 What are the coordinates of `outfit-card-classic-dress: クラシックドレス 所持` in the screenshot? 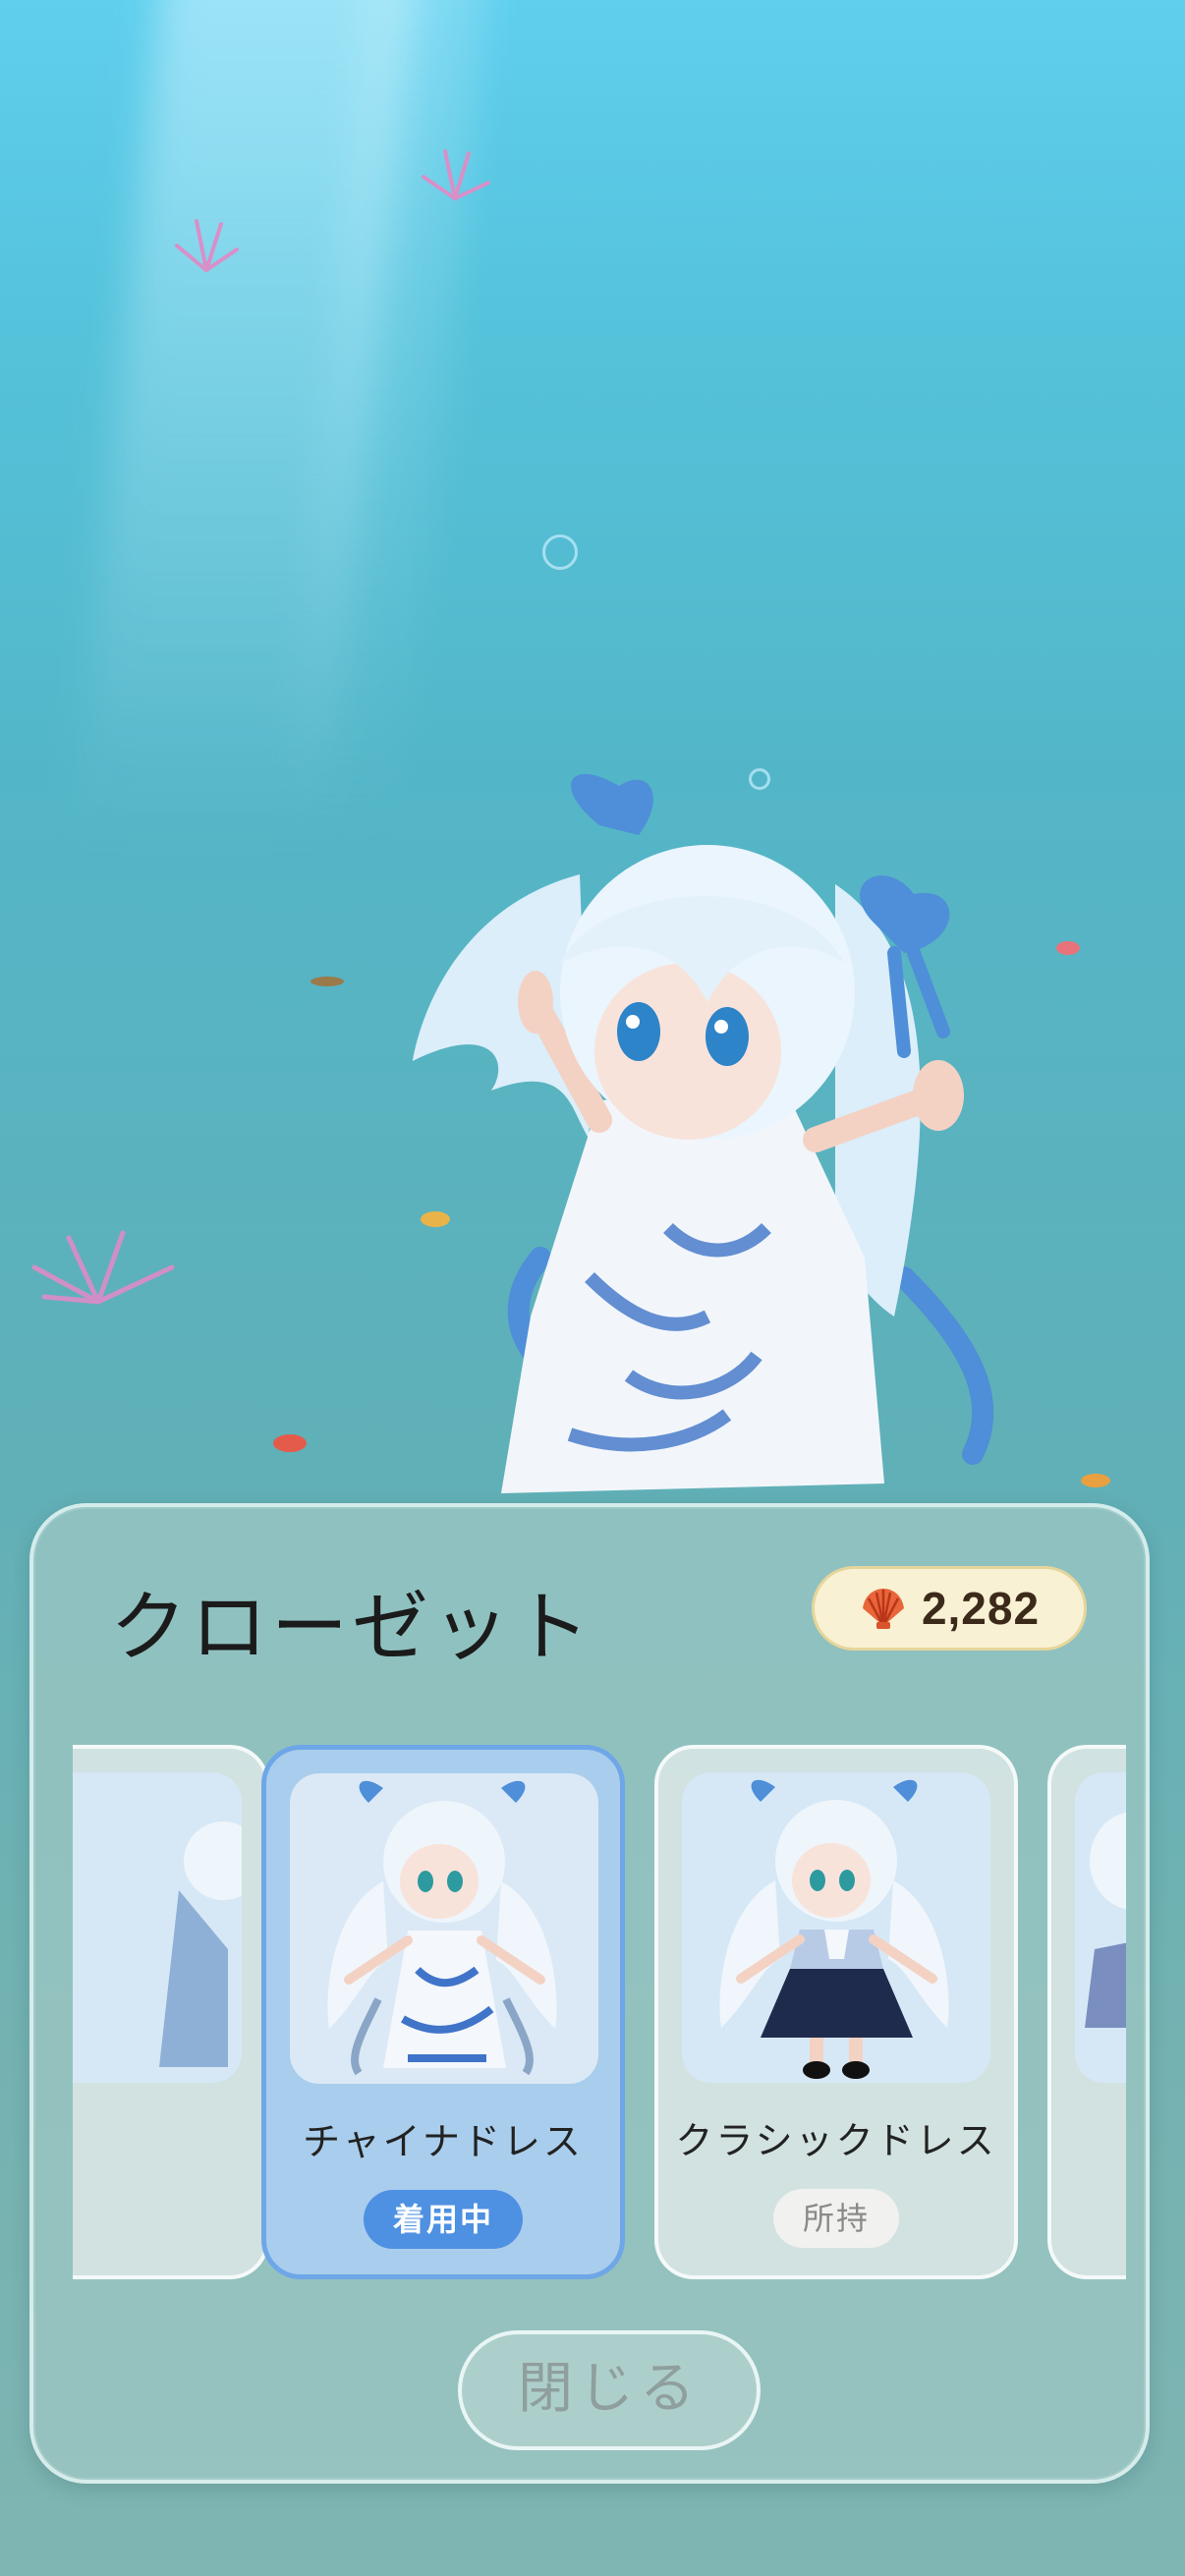 It's located at (836, 2012).